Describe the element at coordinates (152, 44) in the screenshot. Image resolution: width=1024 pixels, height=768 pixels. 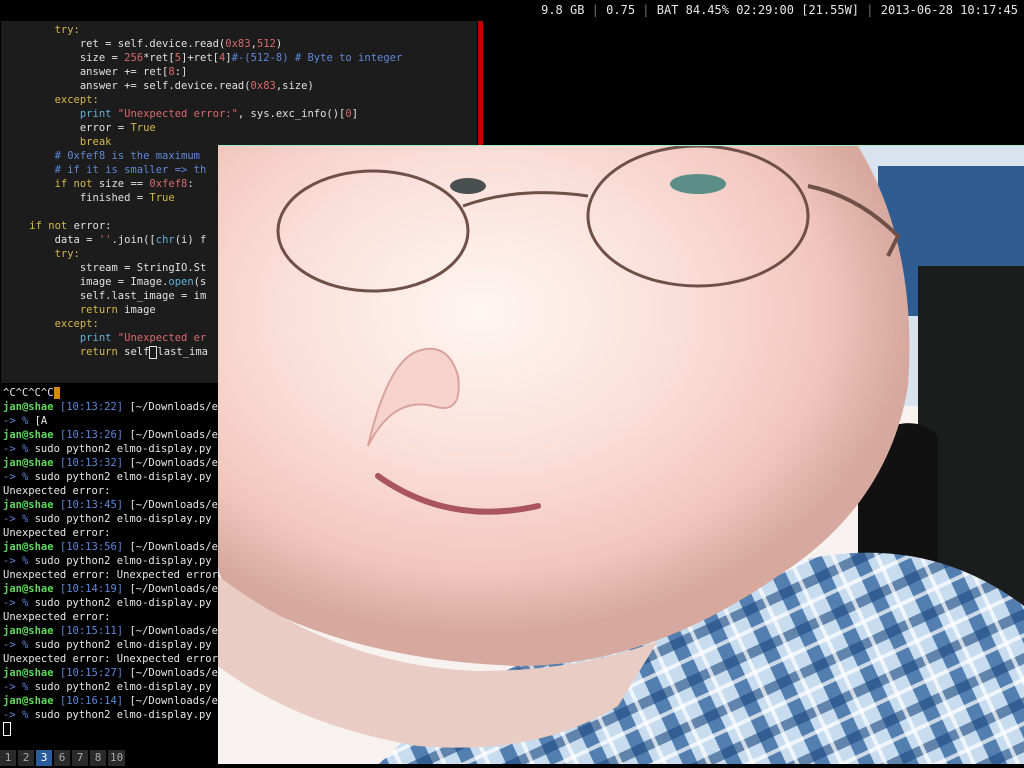
I see `code-token: ret = self.device.read(` at that location.